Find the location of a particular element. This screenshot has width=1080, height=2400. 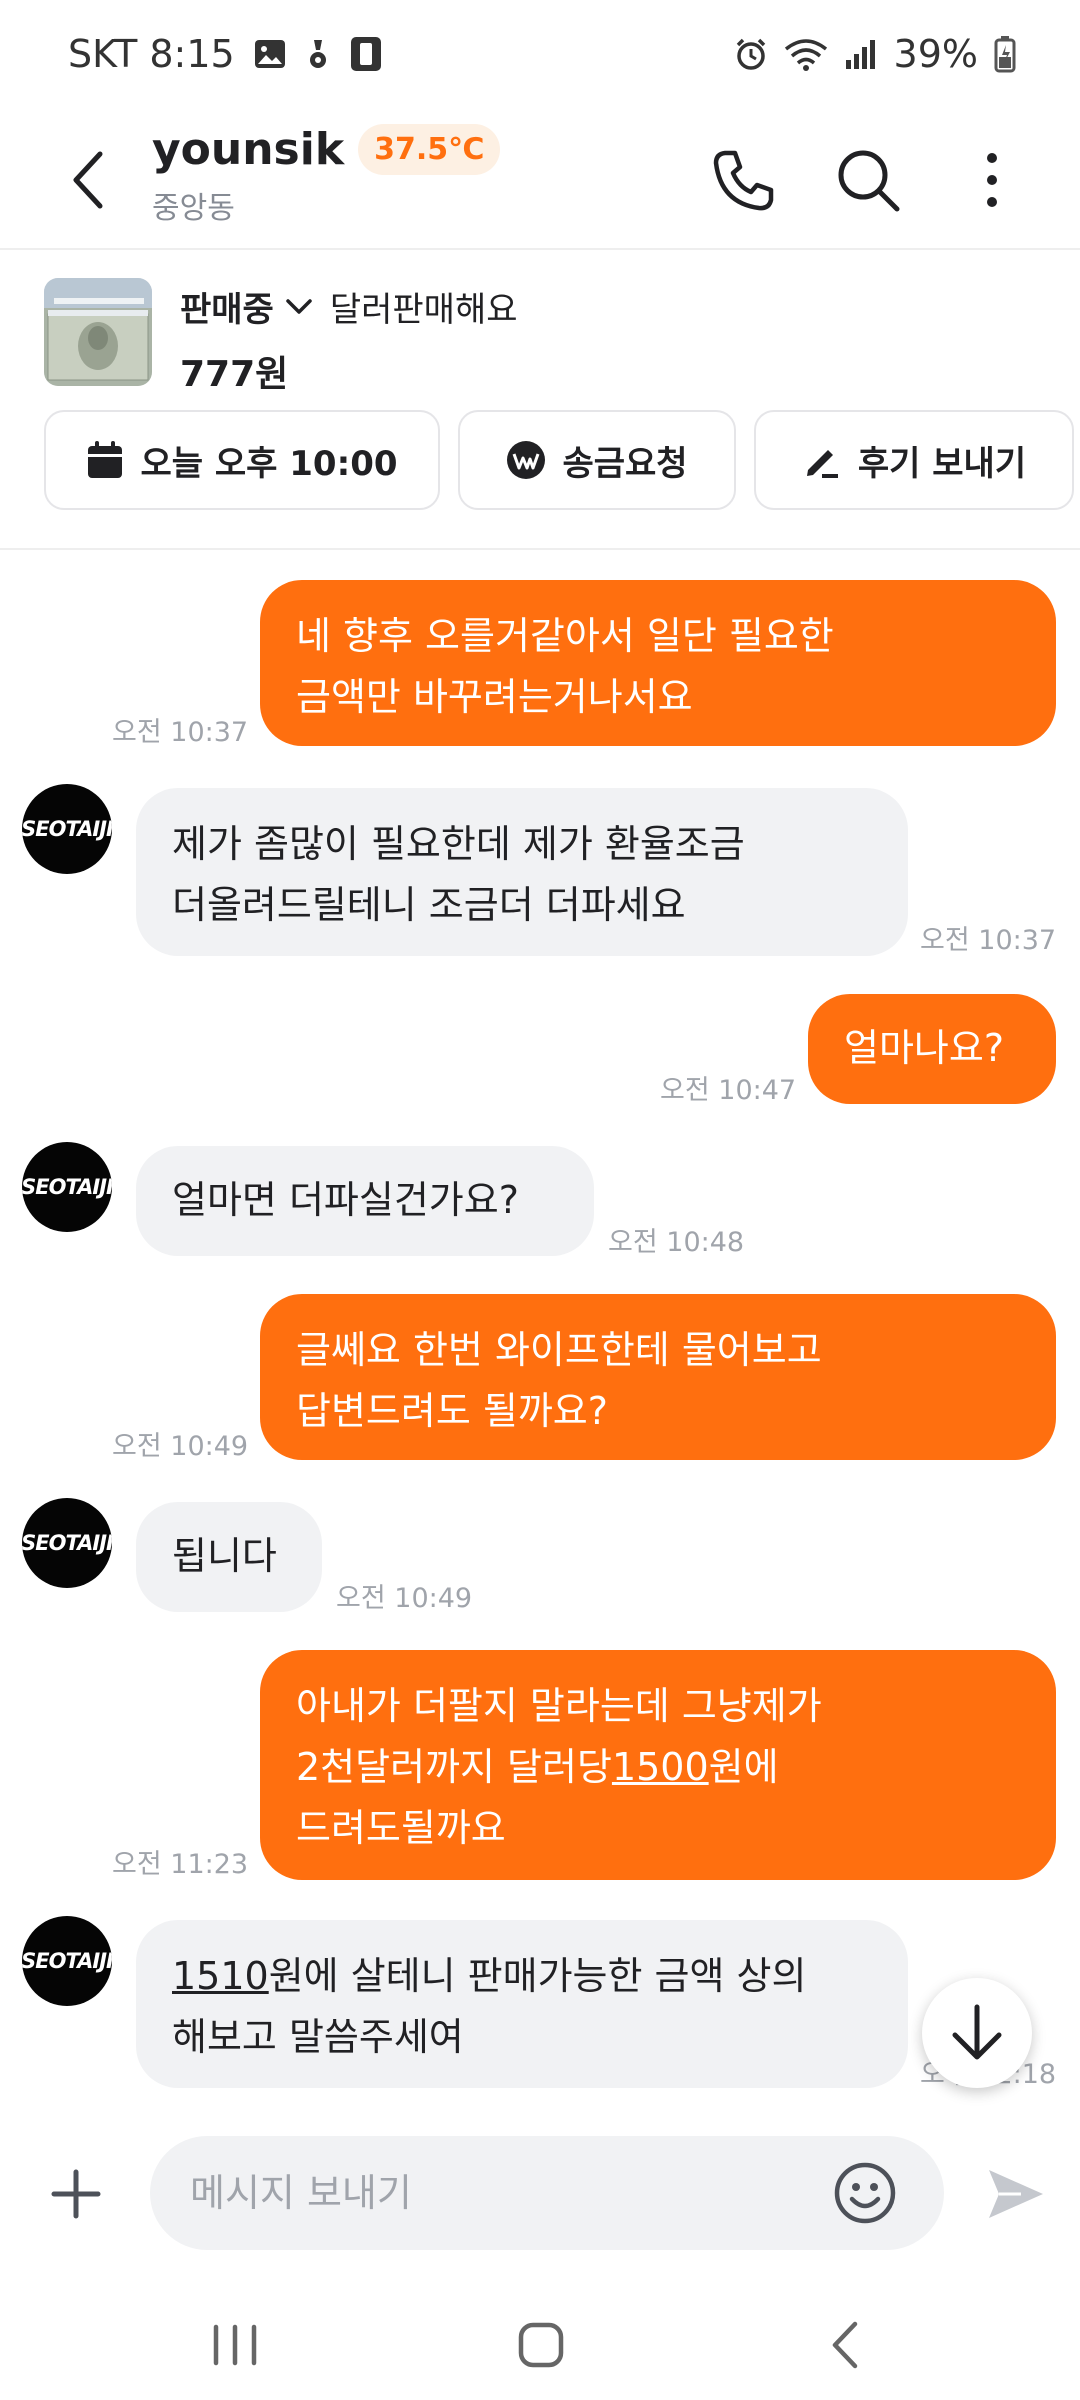

emoji-button is located at coordinates (865, 2193).